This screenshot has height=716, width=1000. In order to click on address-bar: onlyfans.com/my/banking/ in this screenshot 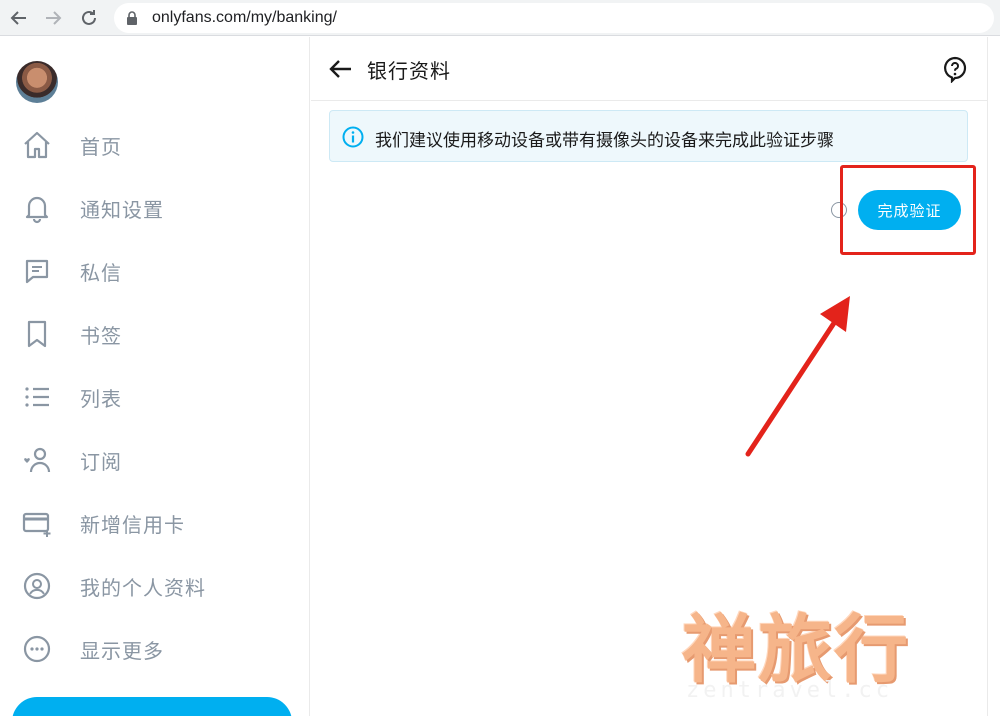, I will do `click(554, 18)`.